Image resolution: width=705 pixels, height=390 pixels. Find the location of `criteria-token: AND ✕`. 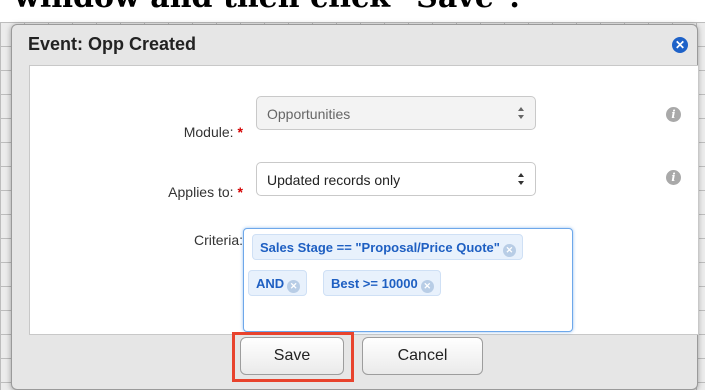

criteria-token: AND ✕ is located at coordinates (278, 283).